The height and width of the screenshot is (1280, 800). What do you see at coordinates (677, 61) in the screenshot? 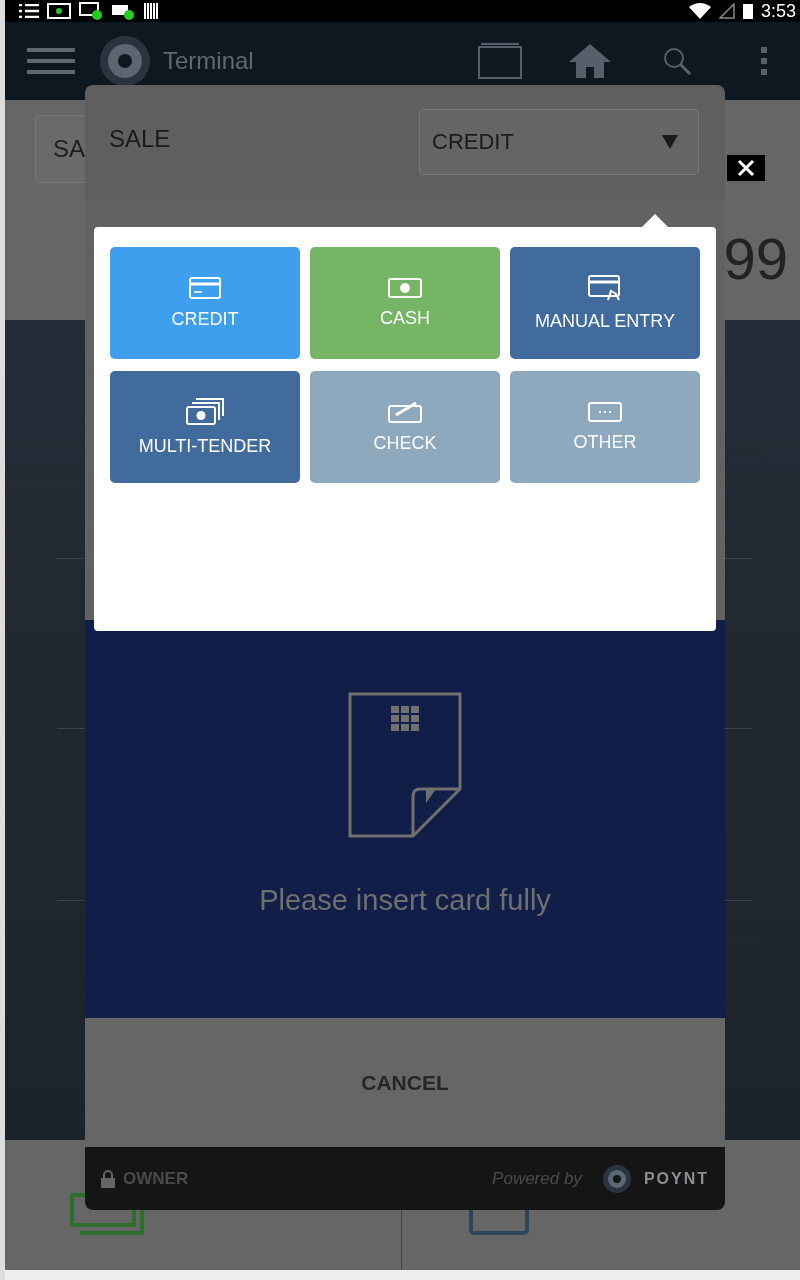
I see `search-icon` at bounding box center [677, 61].